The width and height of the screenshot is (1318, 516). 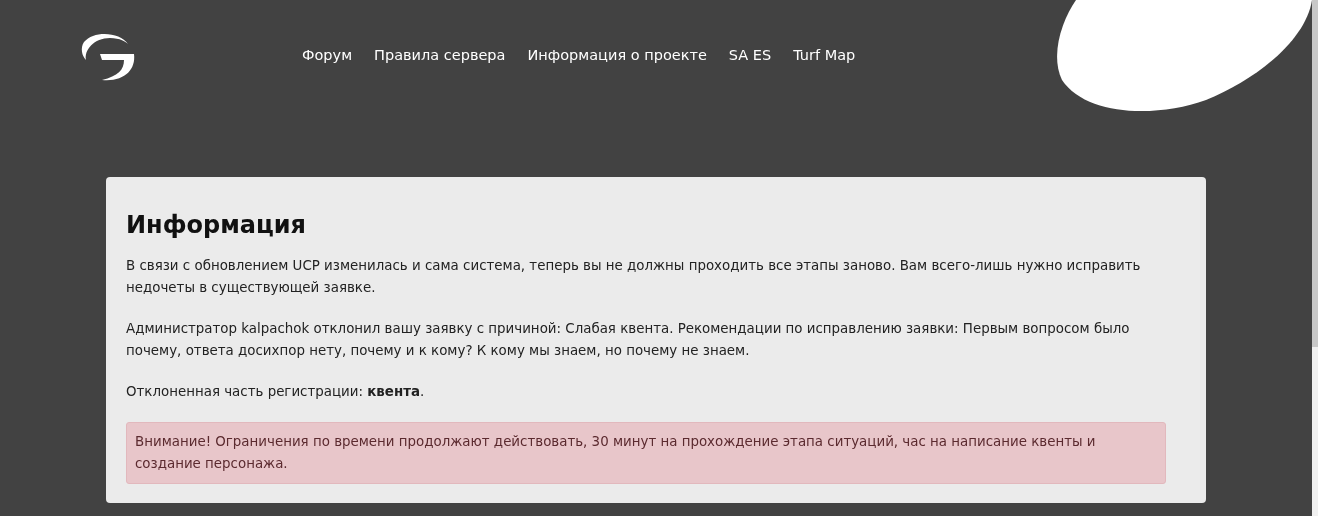 What do you see at coordinates (750, 55) in the screenshot?
I see `nav-link: SA ES` at bounding box center [750, 55].